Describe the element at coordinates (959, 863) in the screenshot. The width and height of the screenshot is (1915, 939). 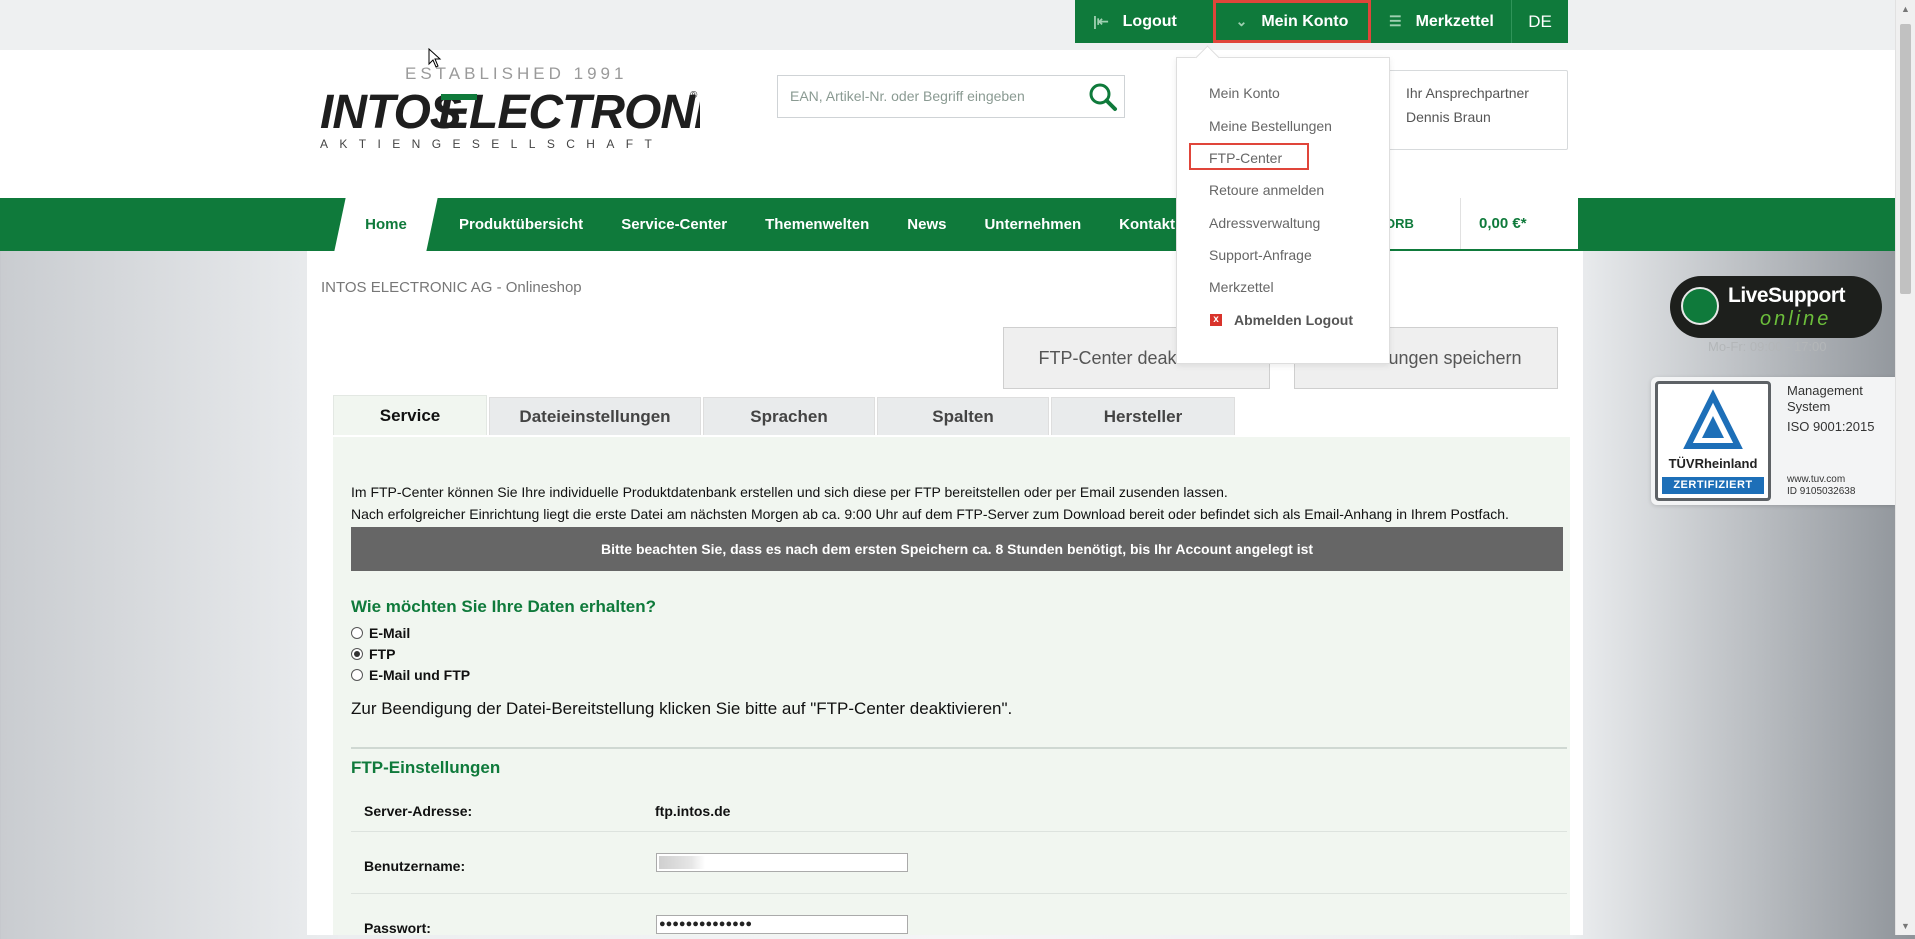
I see `username-row: Benutzername:` at that location.